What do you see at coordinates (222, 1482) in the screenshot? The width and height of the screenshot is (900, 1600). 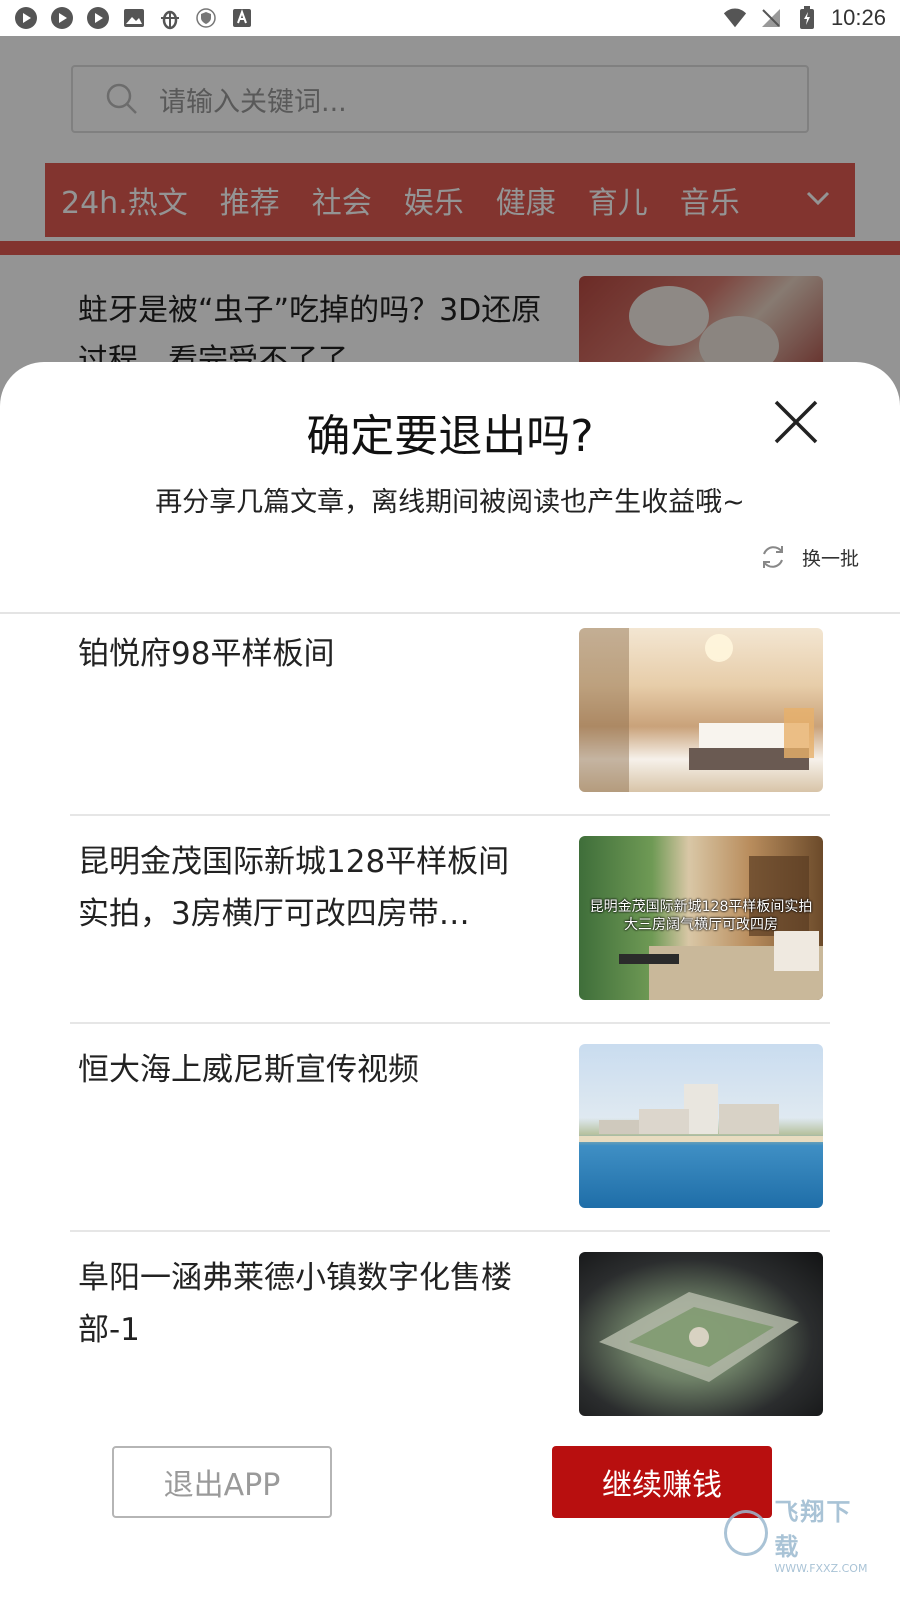 I see `exit-app-button: 退出APP` at bounding box center [222, 1482].